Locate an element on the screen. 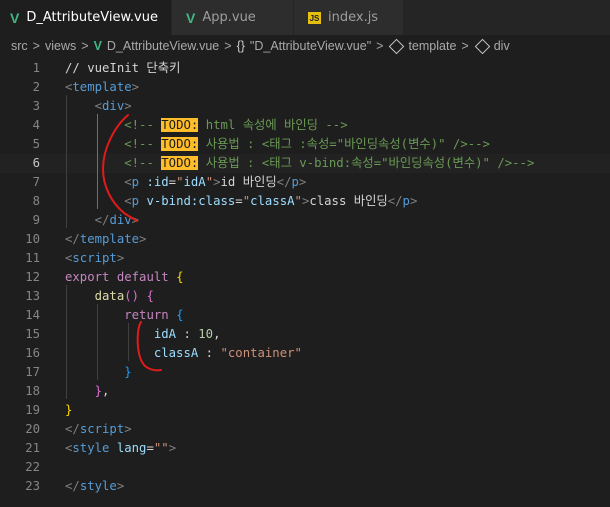 Image resolution: width=610 pixels, height=507 pixels. line-number: 11 is located at coordinates (32, 258).